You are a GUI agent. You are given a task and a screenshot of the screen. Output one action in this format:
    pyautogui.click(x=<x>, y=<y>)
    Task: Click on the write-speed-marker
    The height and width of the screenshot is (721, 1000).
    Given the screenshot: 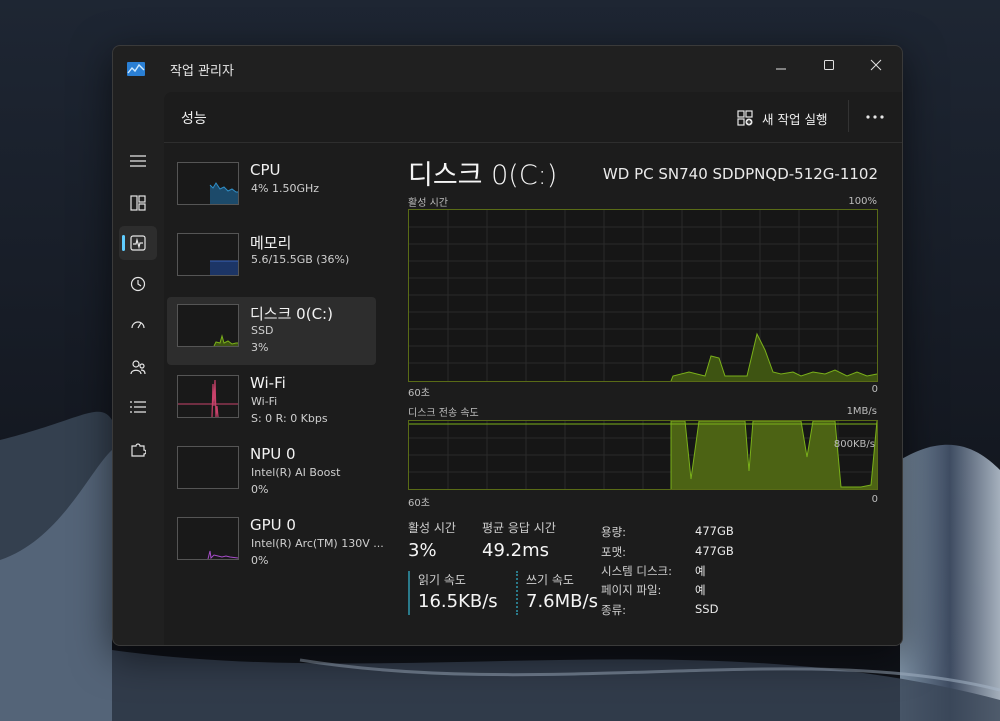 What is the action you would take?
    pyautogui.click(x=517, y=593)
    